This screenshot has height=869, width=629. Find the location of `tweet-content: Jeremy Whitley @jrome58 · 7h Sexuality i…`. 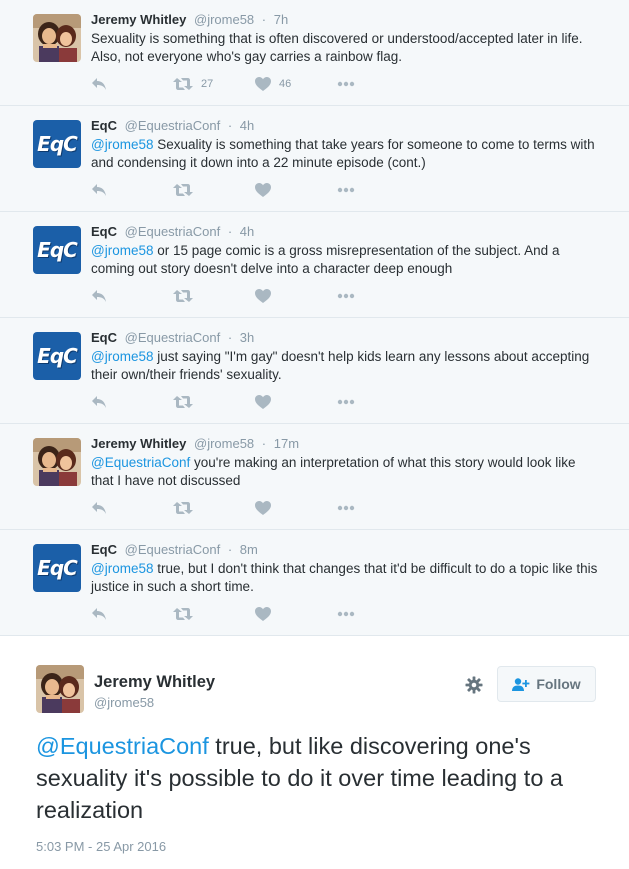

tweet-content: Jeremy Whitley @jrome58 · 7h Sexuality i… is located at coordinates (346, 38).